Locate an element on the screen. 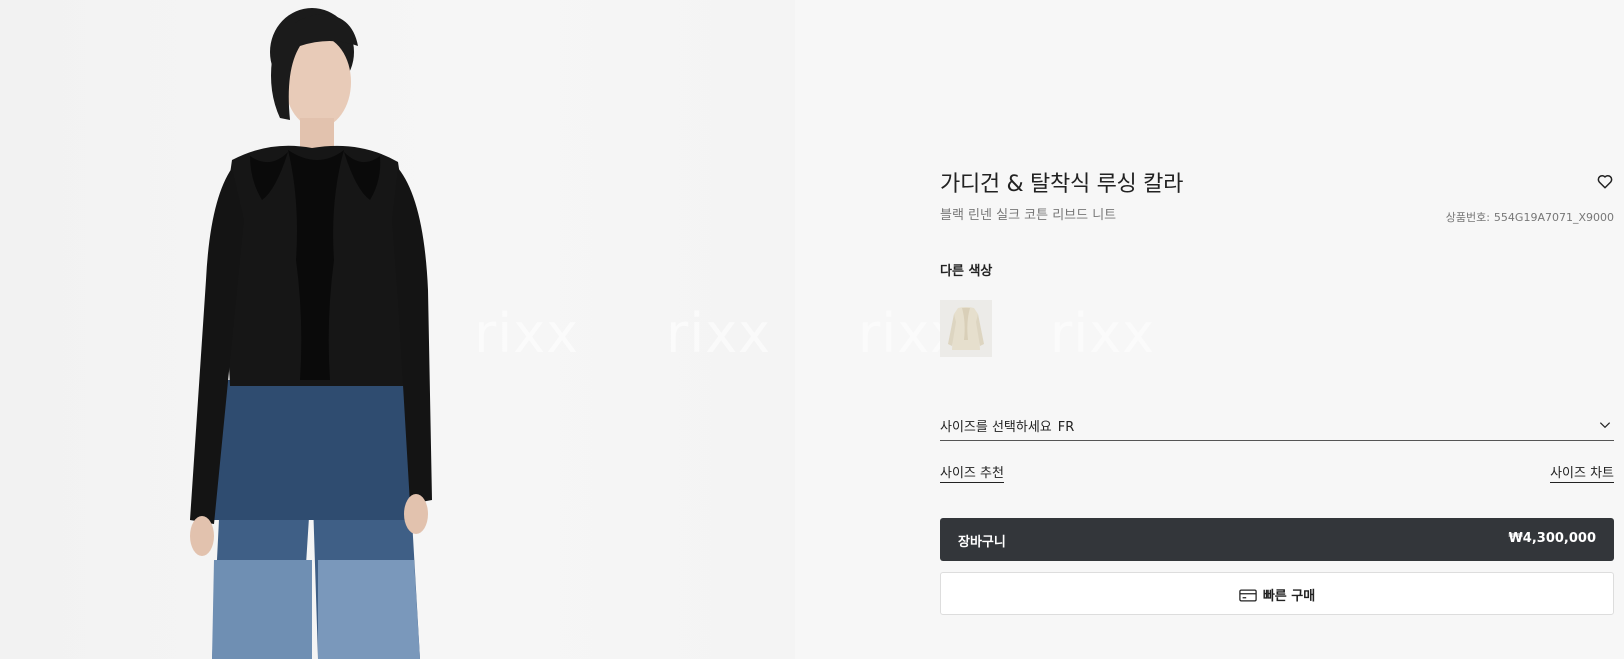 This screenshot has width=1624, height=659. product-title: 가디건 & 탈착식 루싱 칼라 is located at coordinates (1062, 184).